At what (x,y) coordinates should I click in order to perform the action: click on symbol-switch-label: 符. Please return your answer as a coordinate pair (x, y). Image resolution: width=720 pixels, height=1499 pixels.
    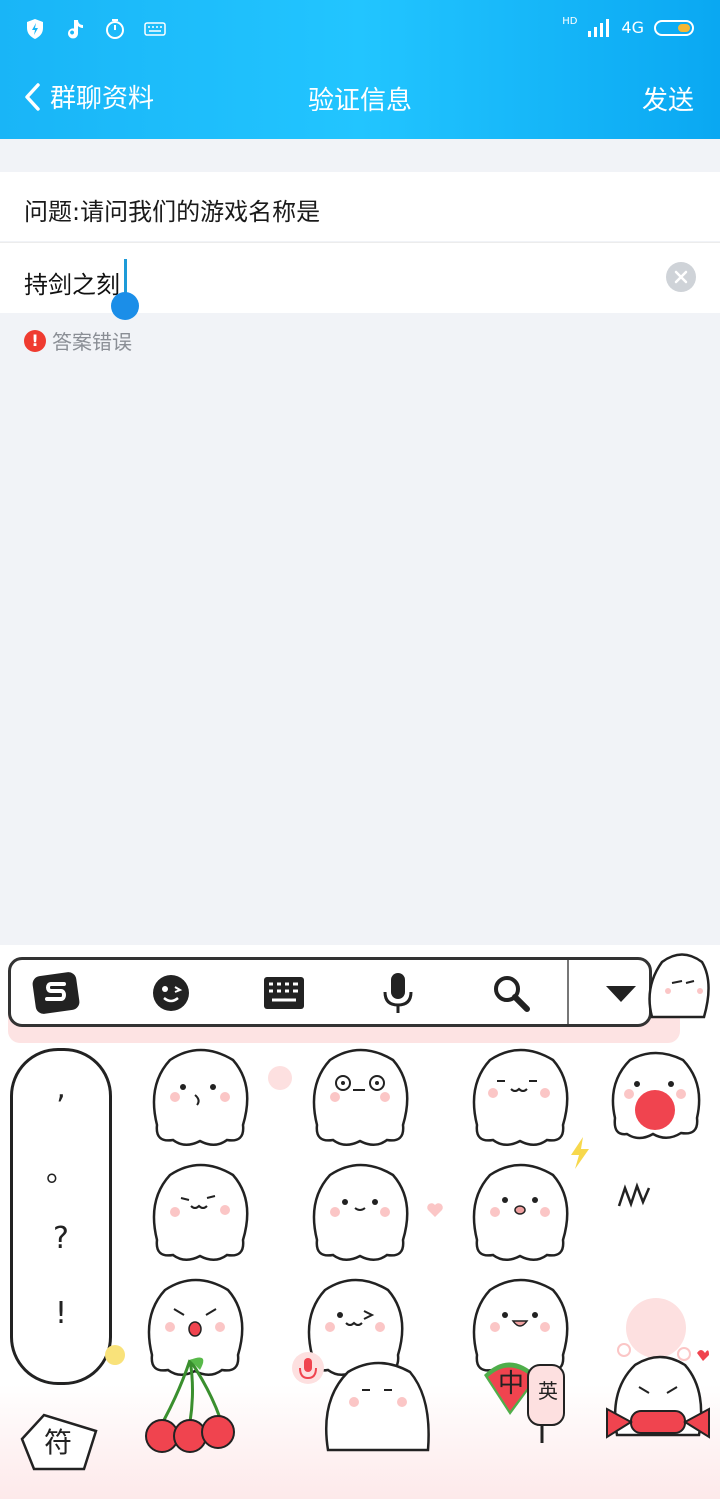
    Looking at the image, I should click on (58, 1442).